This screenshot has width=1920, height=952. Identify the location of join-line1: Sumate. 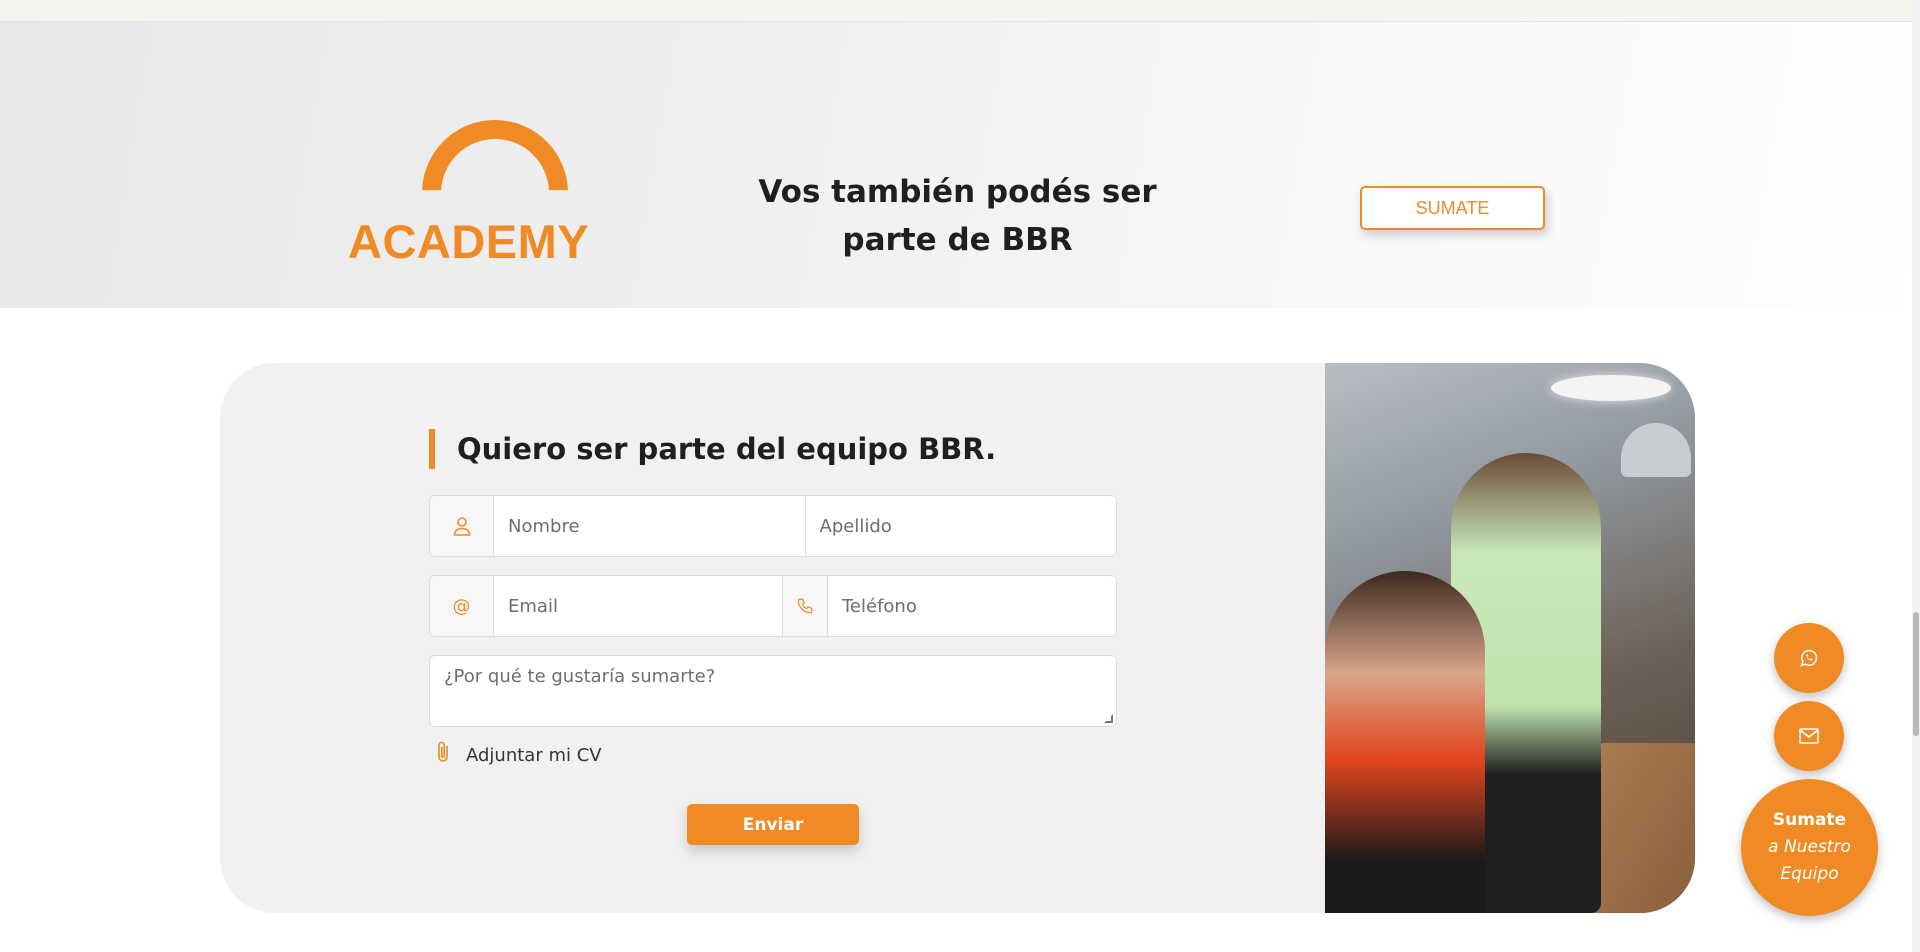
(1809, 820).